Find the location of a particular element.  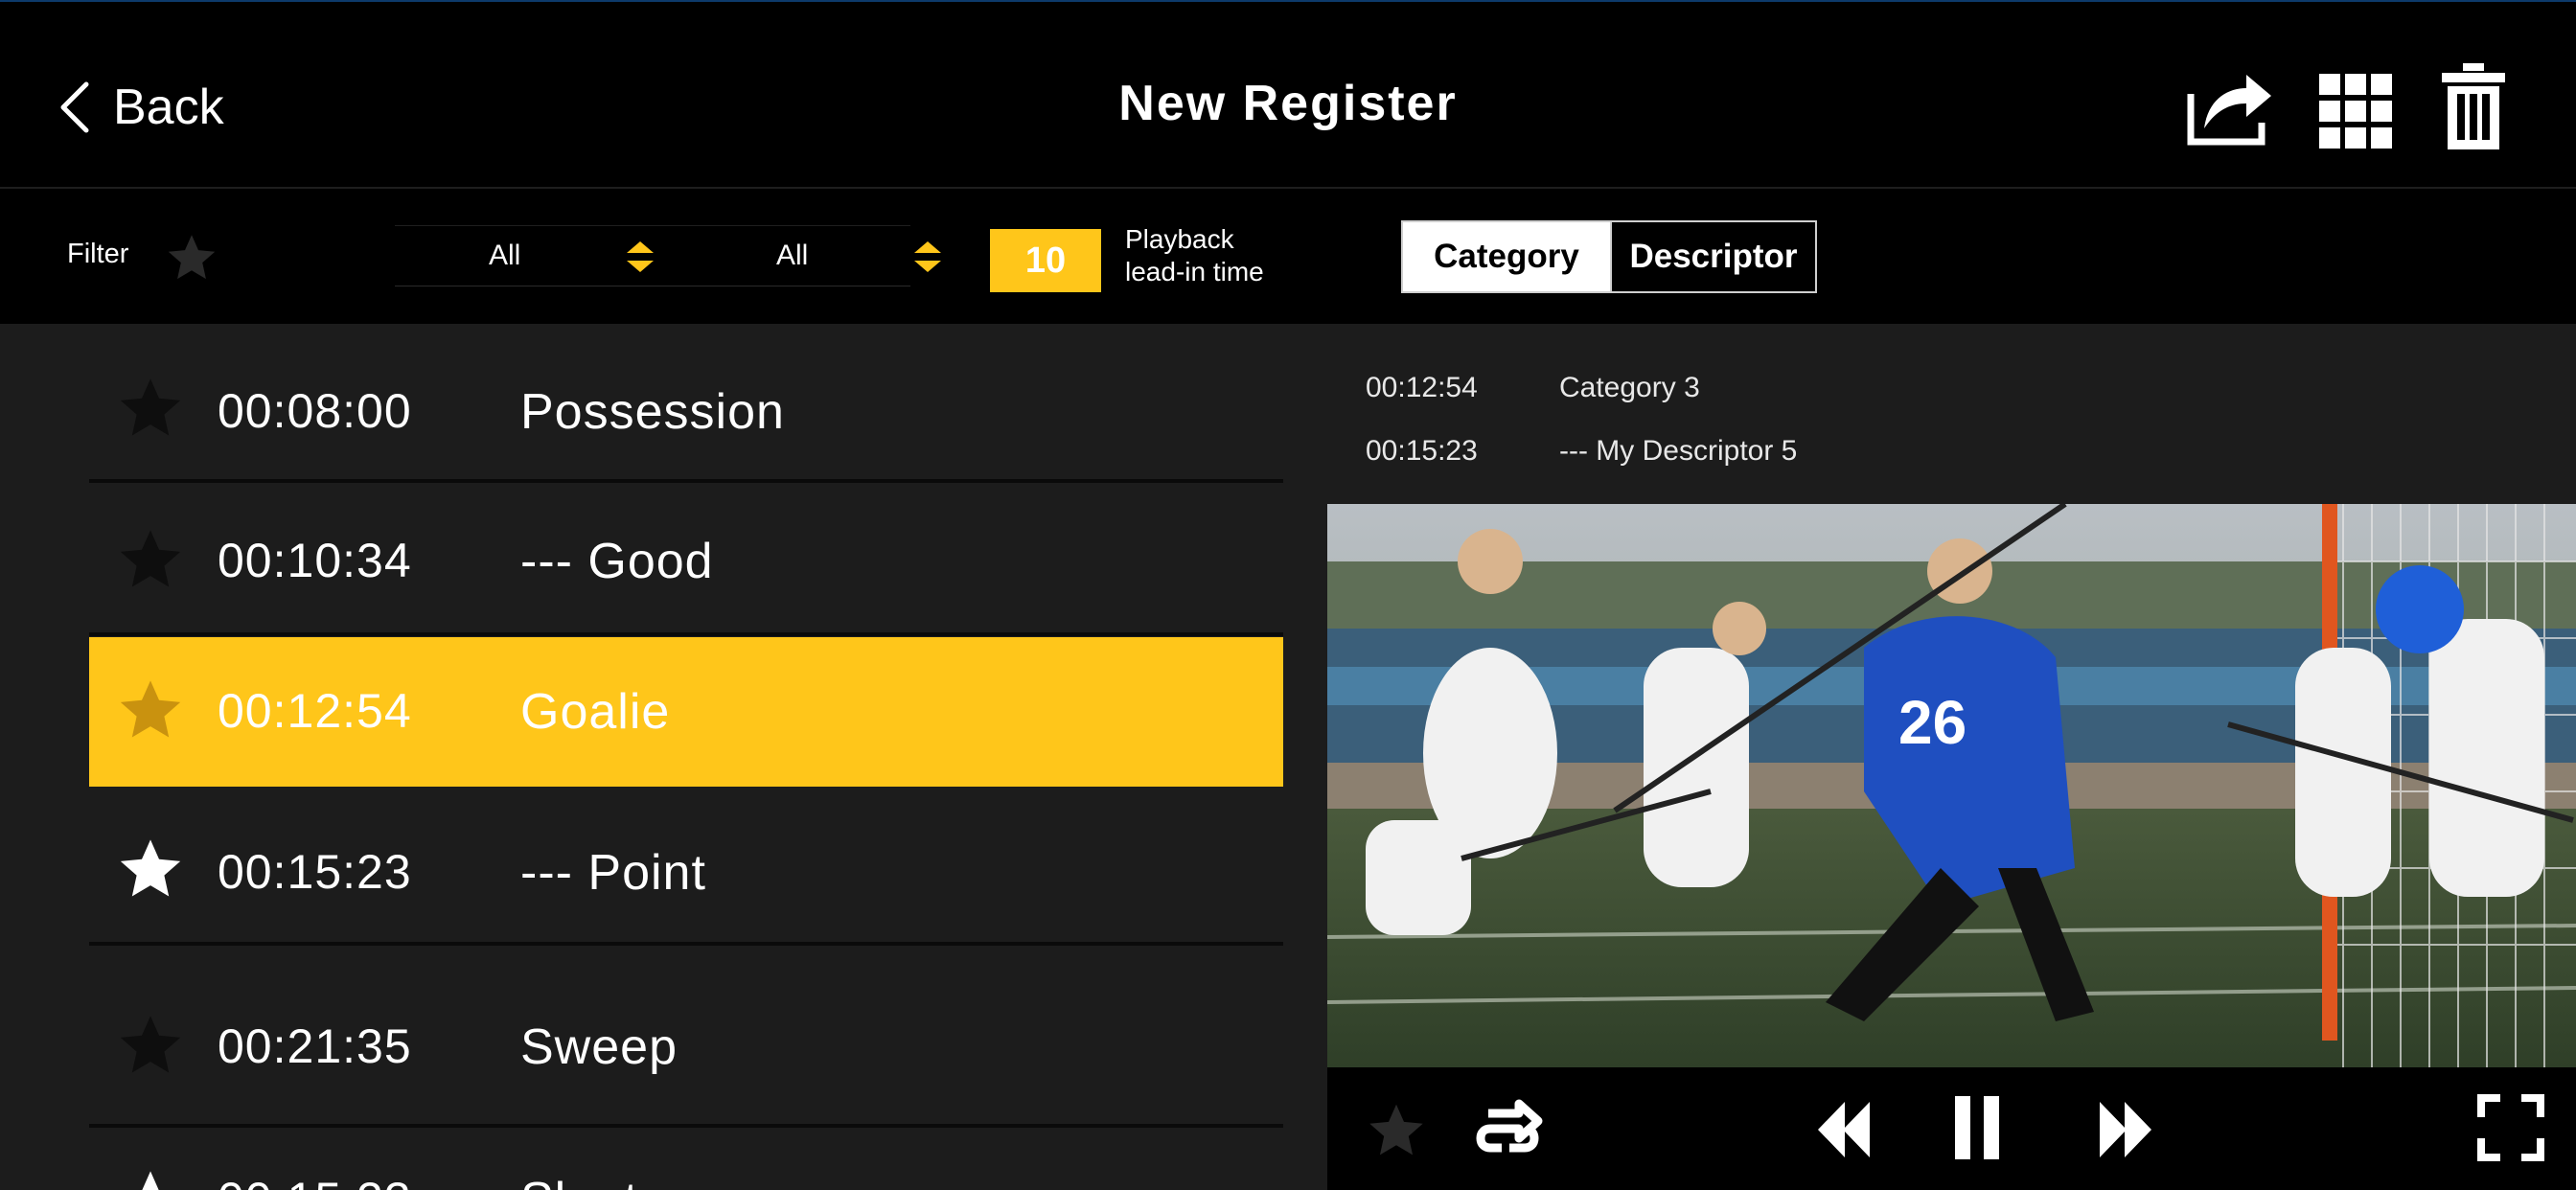

fast-forward-icon is located at coordinates (2126, 1130).